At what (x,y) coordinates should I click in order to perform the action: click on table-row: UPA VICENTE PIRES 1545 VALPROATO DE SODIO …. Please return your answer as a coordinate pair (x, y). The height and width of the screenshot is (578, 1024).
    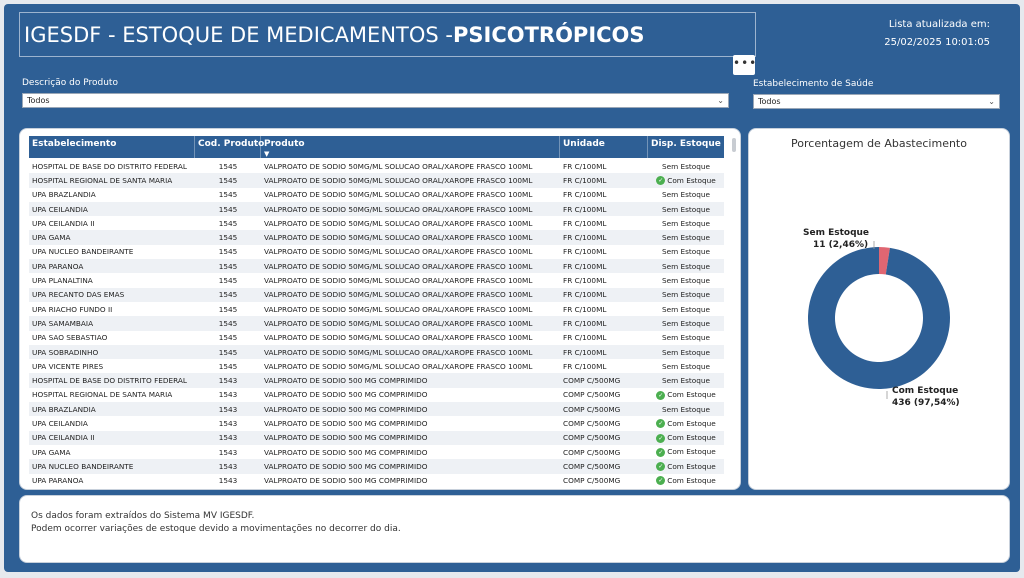
    Looking at the image, I should click on (376, 366).